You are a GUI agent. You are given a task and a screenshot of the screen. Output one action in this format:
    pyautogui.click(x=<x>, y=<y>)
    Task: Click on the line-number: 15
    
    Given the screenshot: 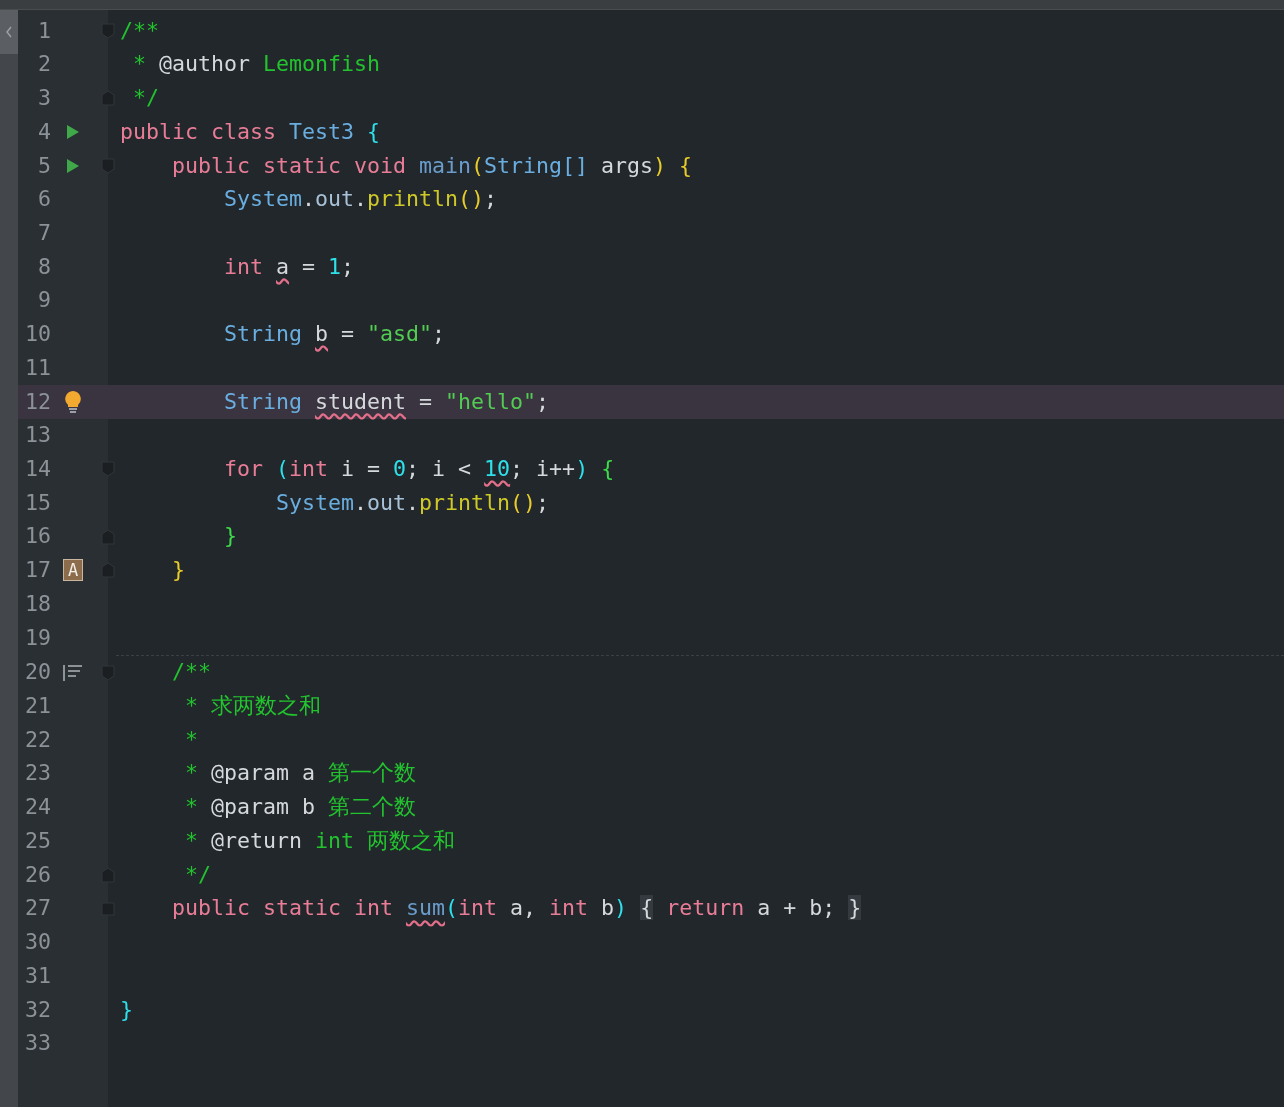 What is the action you would take?
    pyautogui.click(x=37, y=502)
    